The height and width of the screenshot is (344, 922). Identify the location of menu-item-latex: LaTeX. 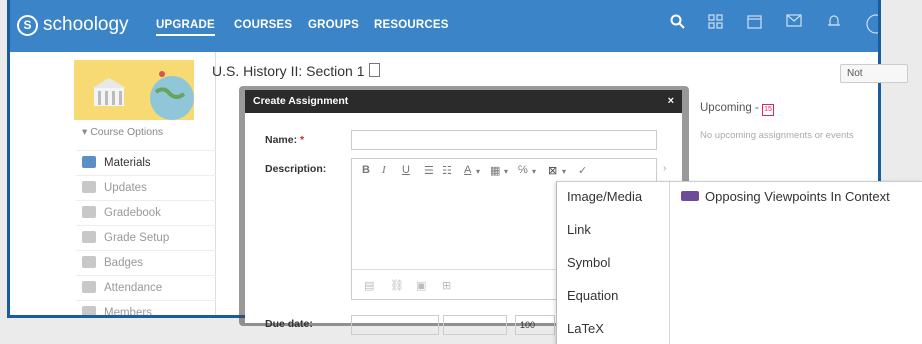
(585, 328).